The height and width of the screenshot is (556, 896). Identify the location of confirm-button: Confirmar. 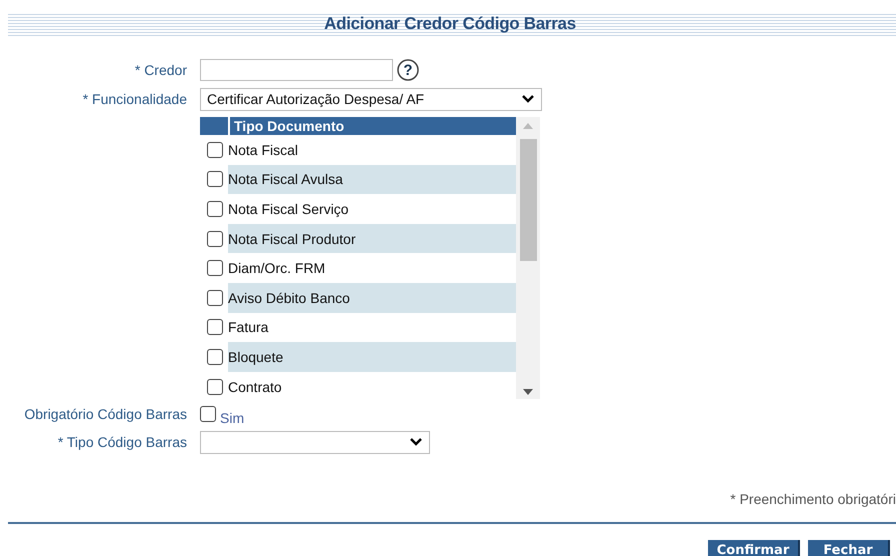
(754, 548).